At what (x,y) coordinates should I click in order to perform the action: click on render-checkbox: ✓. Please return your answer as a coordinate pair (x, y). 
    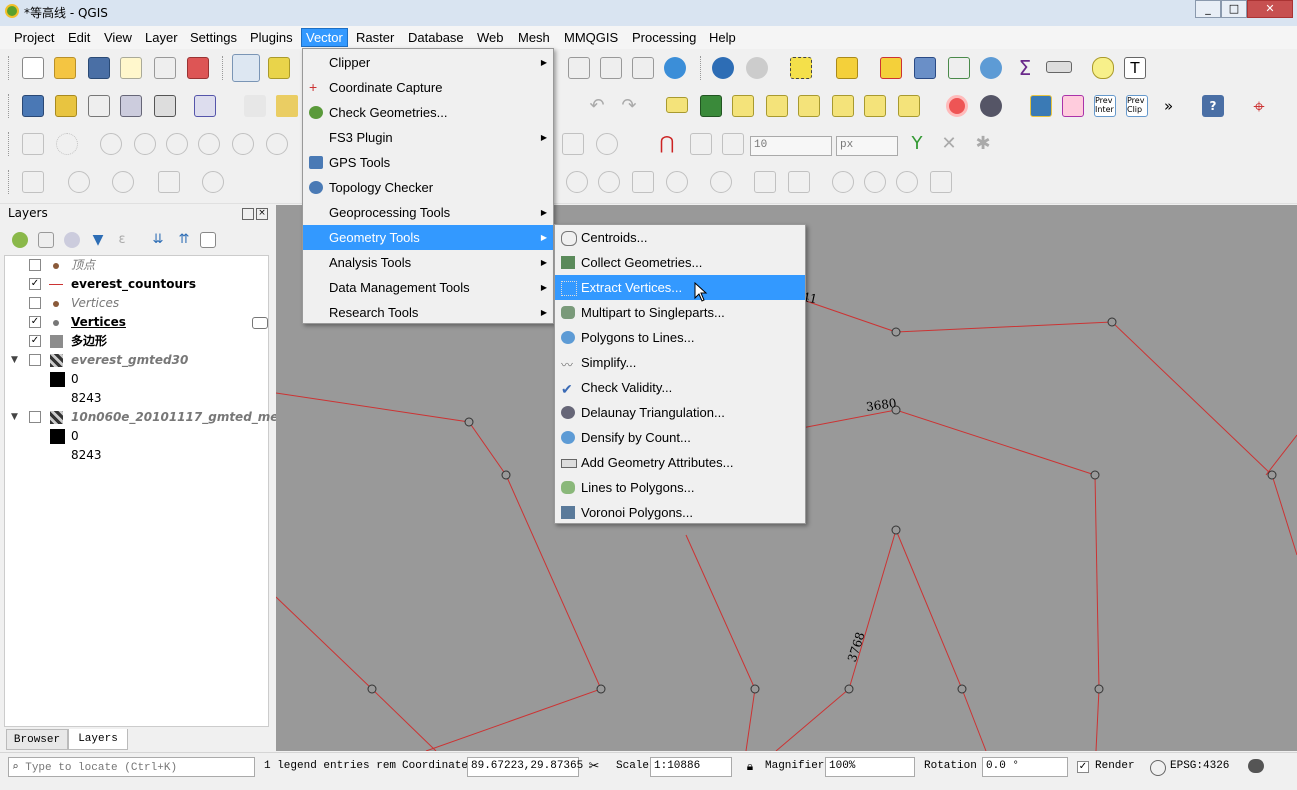
    Looking at the image, I should click on (1083, 767).